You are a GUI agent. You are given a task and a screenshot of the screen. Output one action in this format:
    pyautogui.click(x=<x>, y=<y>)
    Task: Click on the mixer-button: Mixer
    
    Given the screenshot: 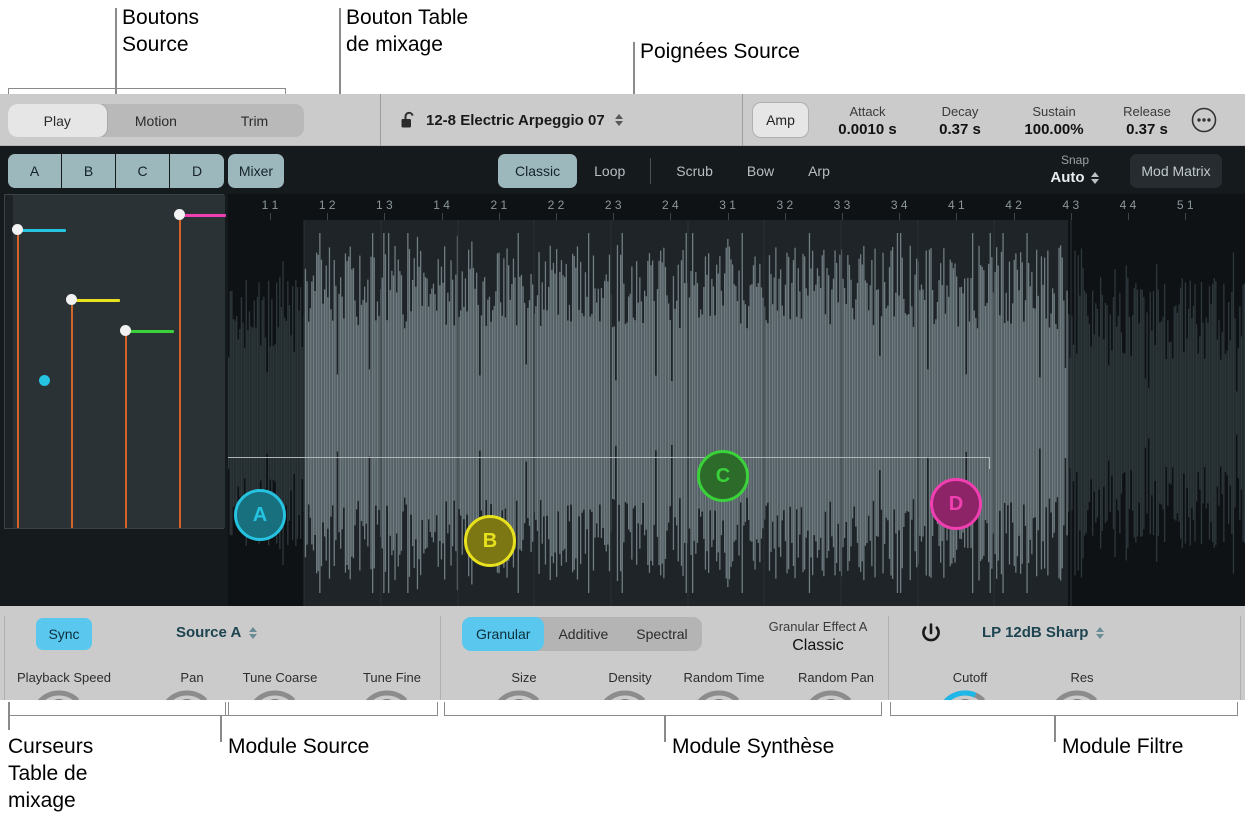 What is the action you would take?
    pyautogui.click(x=256, y=171)
    